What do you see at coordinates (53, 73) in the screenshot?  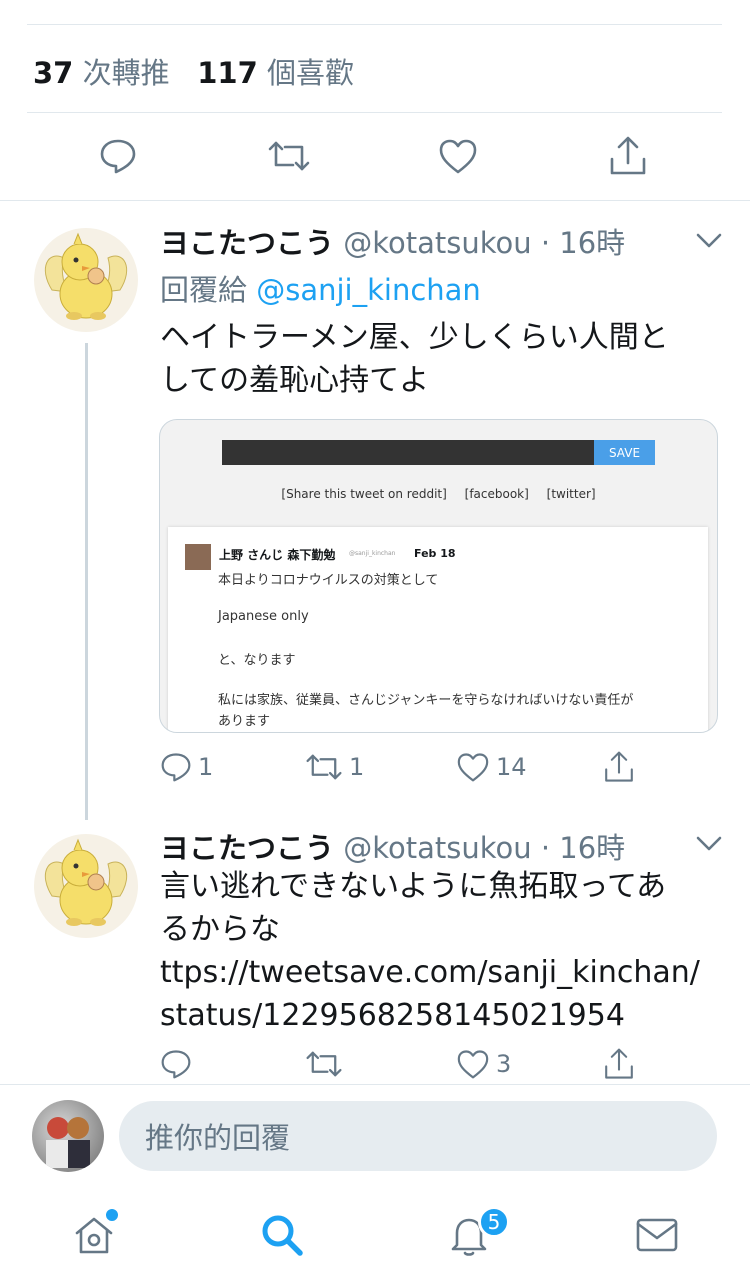 I see `retweet-count: 37` at bounding box center [53, 73].